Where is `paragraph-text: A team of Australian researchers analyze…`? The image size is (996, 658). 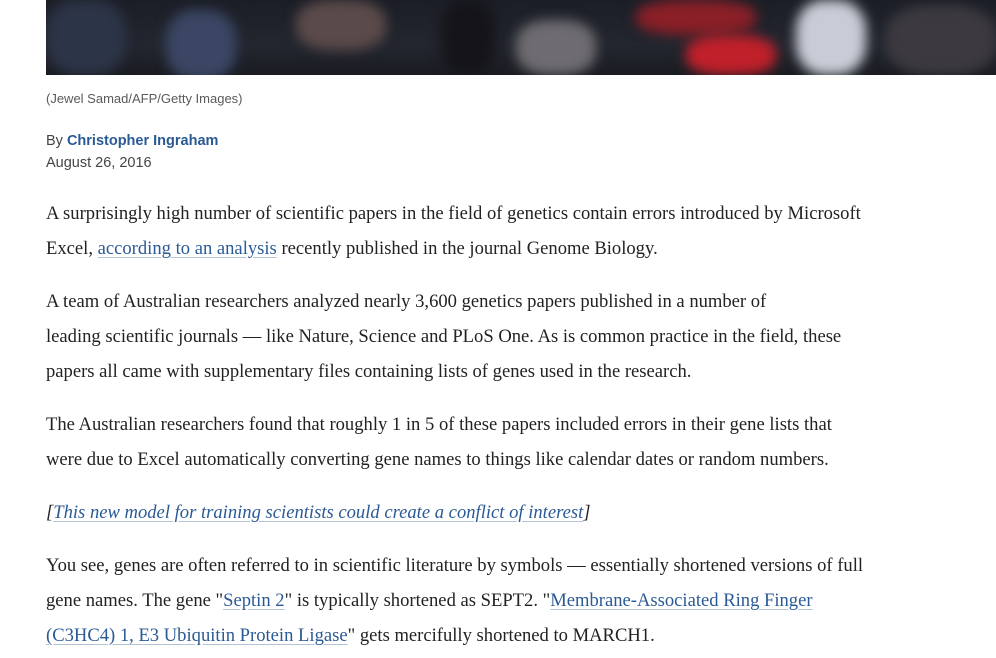
paragraph-text: A team of Australian researchers analyze… is located at coordinates (406, 301).